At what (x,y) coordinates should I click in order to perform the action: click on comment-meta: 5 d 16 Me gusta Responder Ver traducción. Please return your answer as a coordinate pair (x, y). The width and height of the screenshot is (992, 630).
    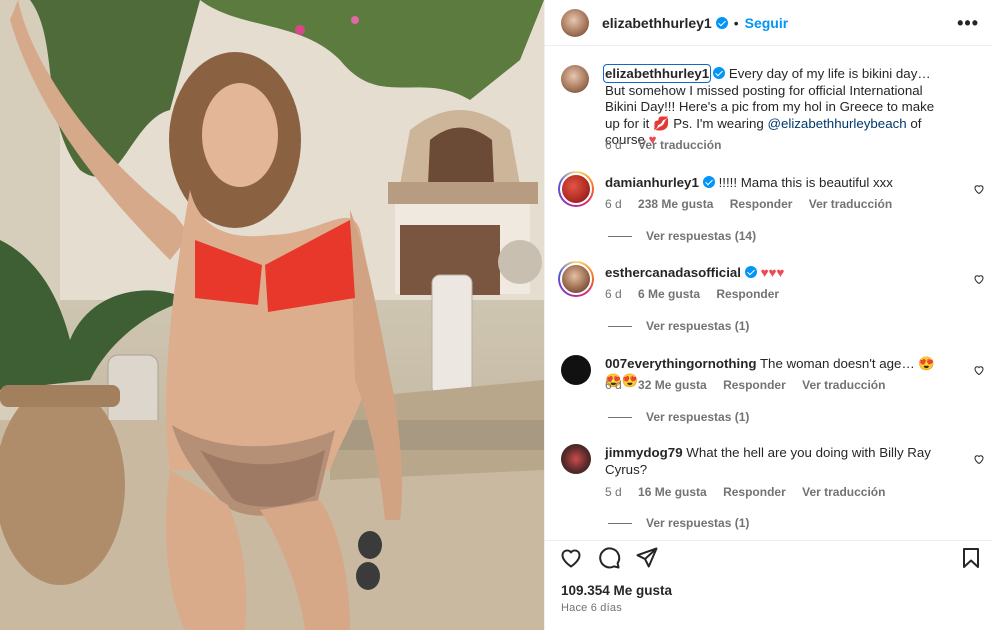
    Looking at the image, I should click on (751, 492).